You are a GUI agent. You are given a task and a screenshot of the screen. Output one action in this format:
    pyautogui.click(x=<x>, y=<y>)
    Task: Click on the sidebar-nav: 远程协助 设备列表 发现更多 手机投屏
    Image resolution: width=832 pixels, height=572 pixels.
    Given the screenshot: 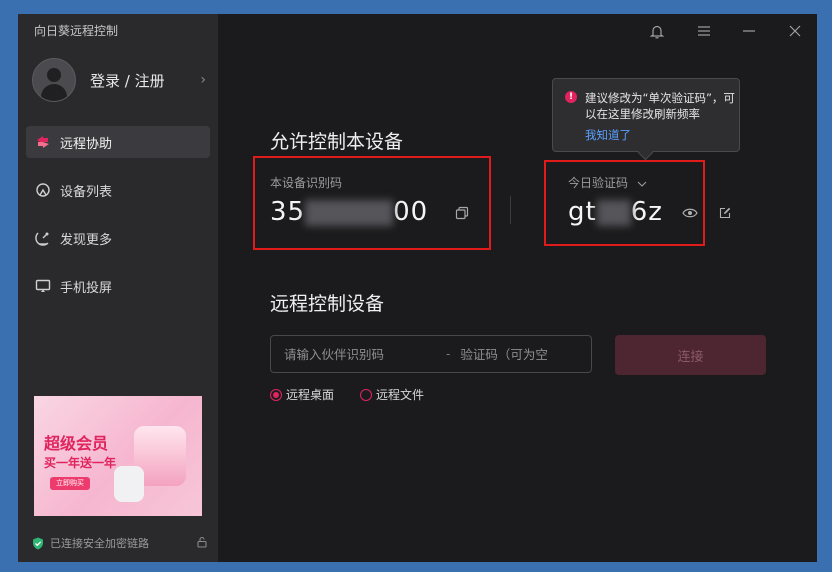 What is the action you would take?
    pyautogui.click(x=118, y=222)
    